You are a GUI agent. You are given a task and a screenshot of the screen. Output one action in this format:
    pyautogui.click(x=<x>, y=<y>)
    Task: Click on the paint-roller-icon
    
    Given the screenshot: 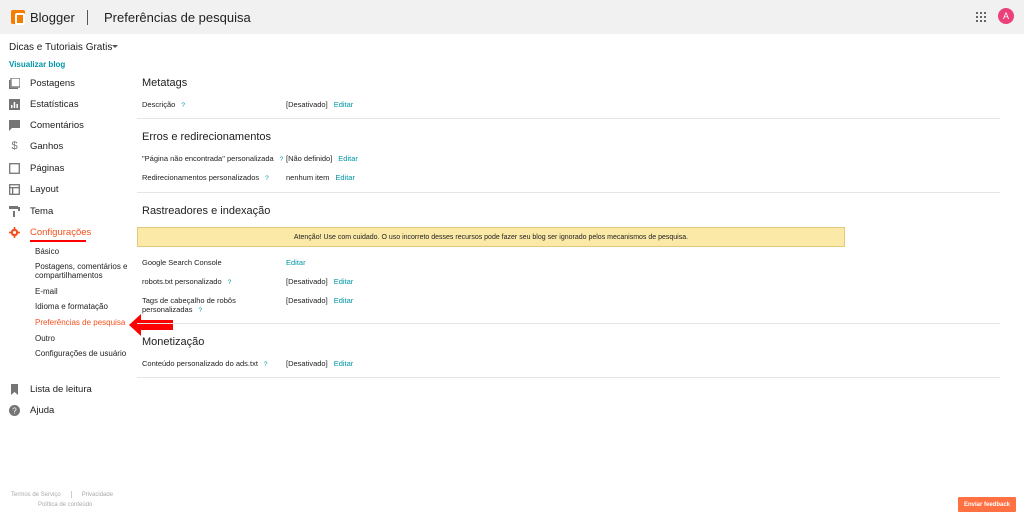 What is the action you would take?
    pyautogui.click(x=14, y=211)
    